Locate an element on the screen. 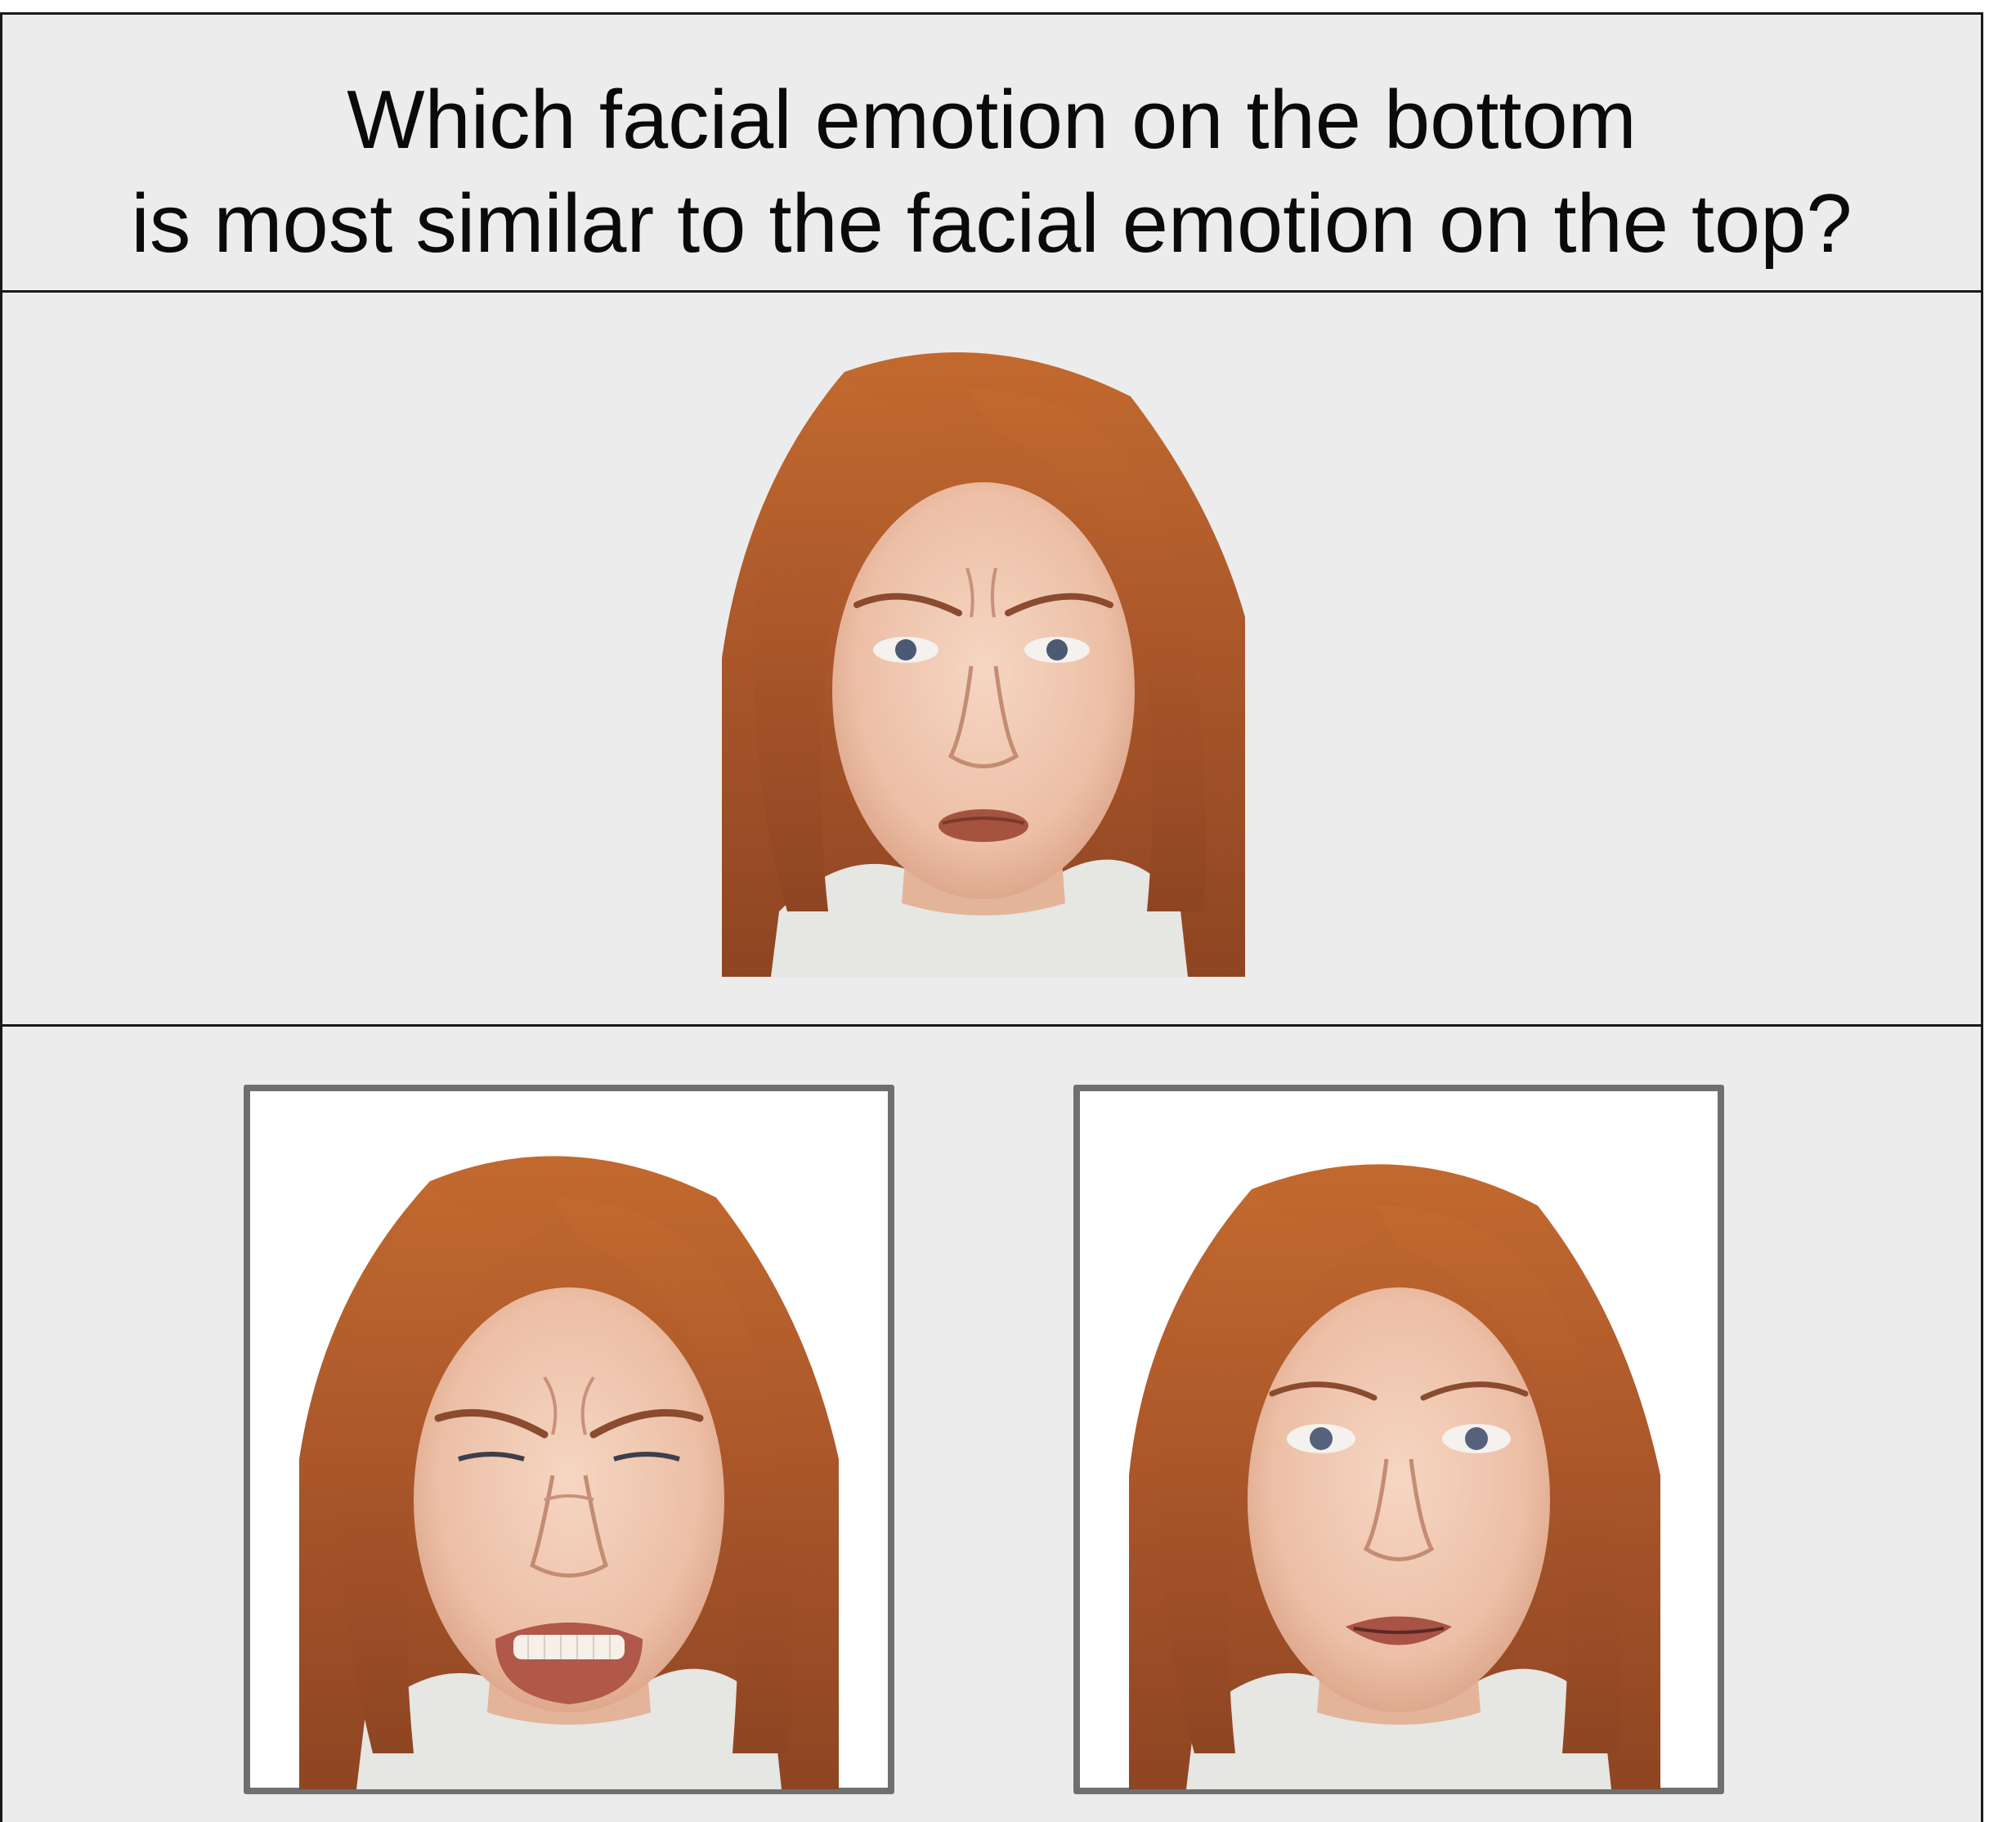 The image size is (2016, 1822). option-2-face-image is located at coordinates (1394, 1477).